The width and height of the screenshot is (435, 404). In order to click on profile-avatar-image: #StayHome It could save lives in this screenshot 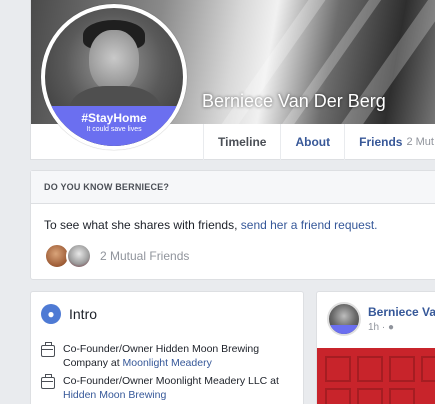, I will do `click(114, 77)`.